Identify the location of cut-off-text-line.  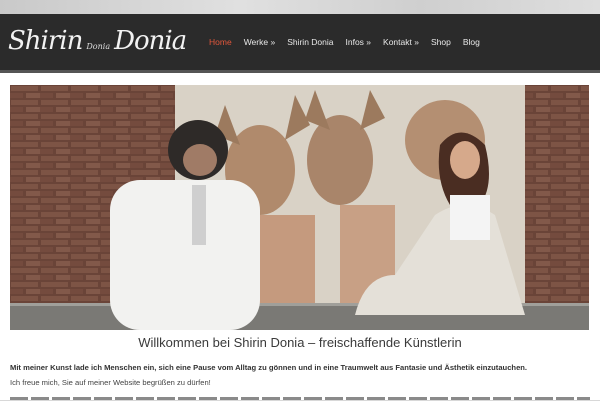
(300, 398).